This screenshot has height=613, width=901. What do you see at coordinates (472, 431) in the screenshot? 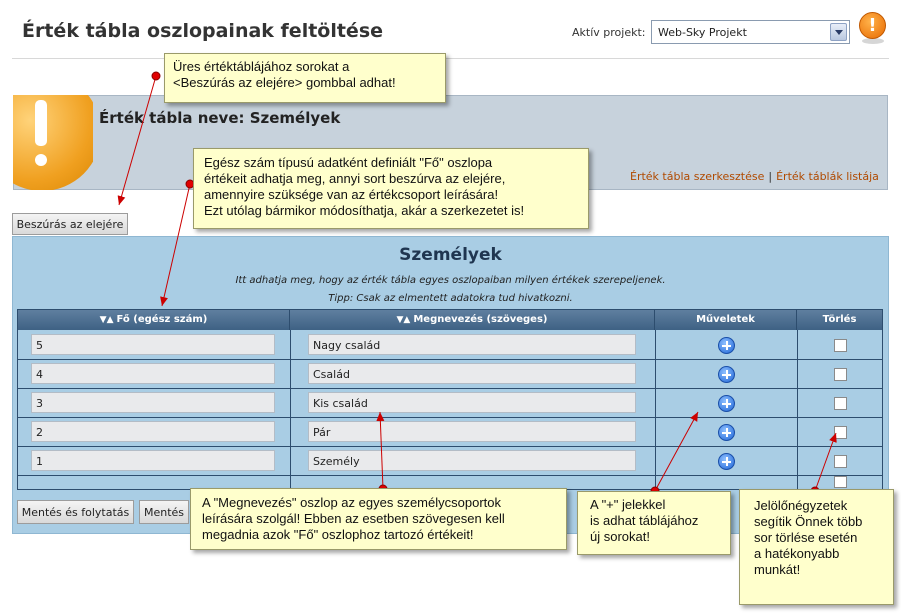
I see `megnevezes-input: Pár` at bounding box center [472, 431].